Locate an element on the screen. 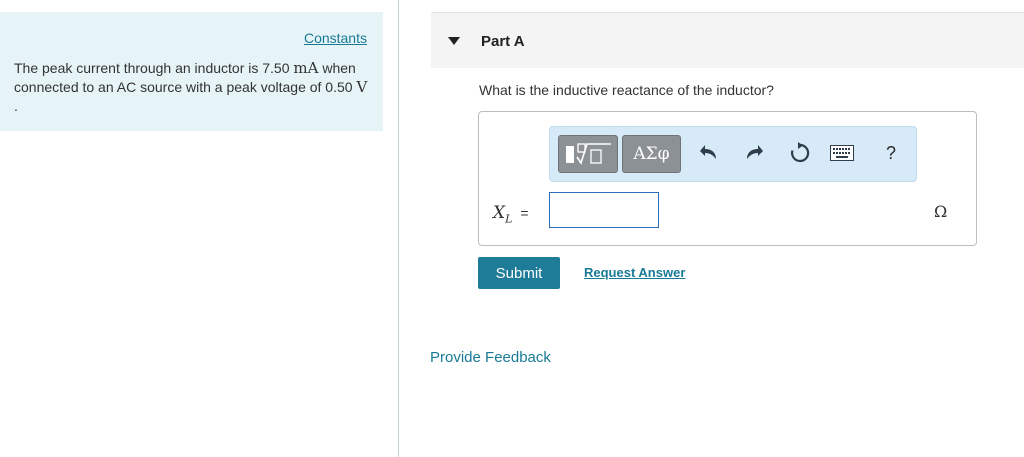 This screenshot has width=1024, height=457. answer-input is located at coordinates (604, 210).